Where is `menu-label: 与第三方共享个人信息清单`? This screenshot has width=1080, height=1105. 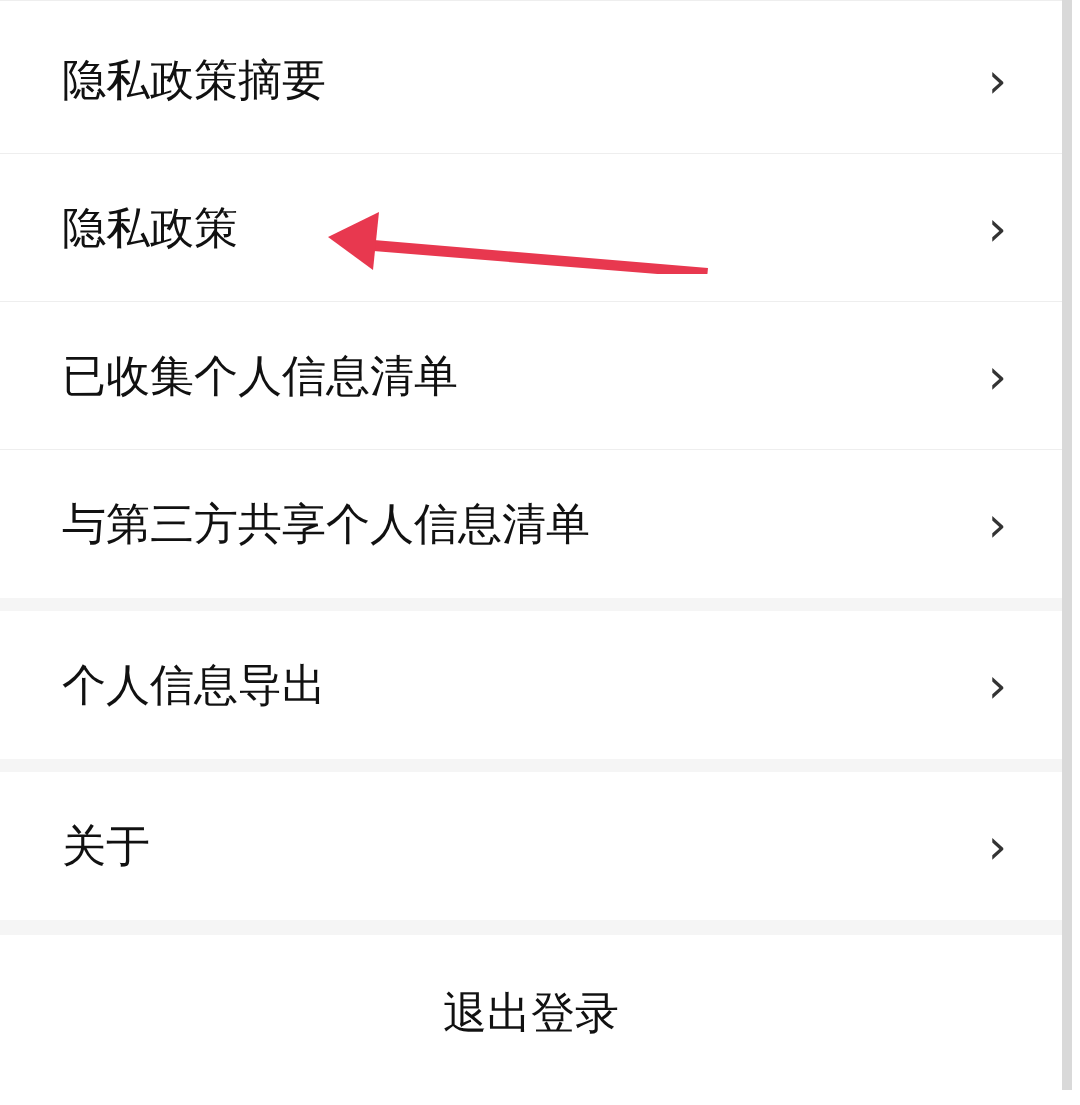
menu-label: 与第三方共享个人信息清单 is located at coordinates (326, 524).